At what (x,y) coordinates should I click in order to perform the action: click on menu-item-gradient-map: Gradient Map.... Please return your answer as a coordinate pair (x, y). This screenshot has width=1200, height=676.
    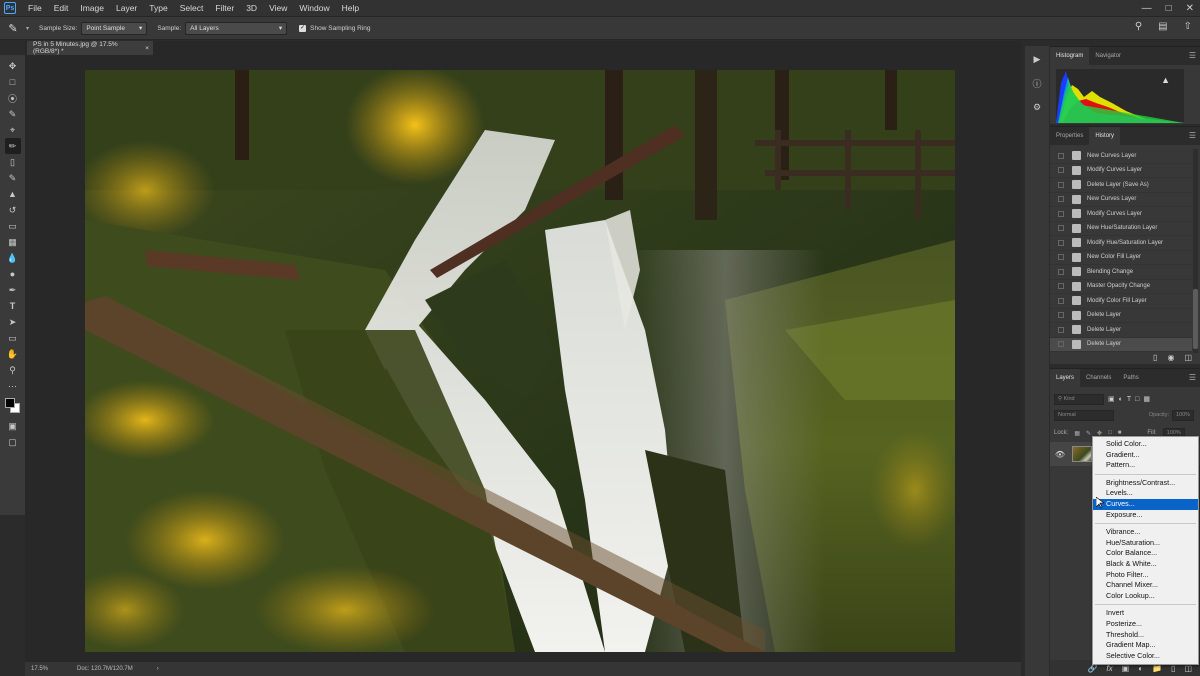
    Looking at the image, I should click on (1145, 645).